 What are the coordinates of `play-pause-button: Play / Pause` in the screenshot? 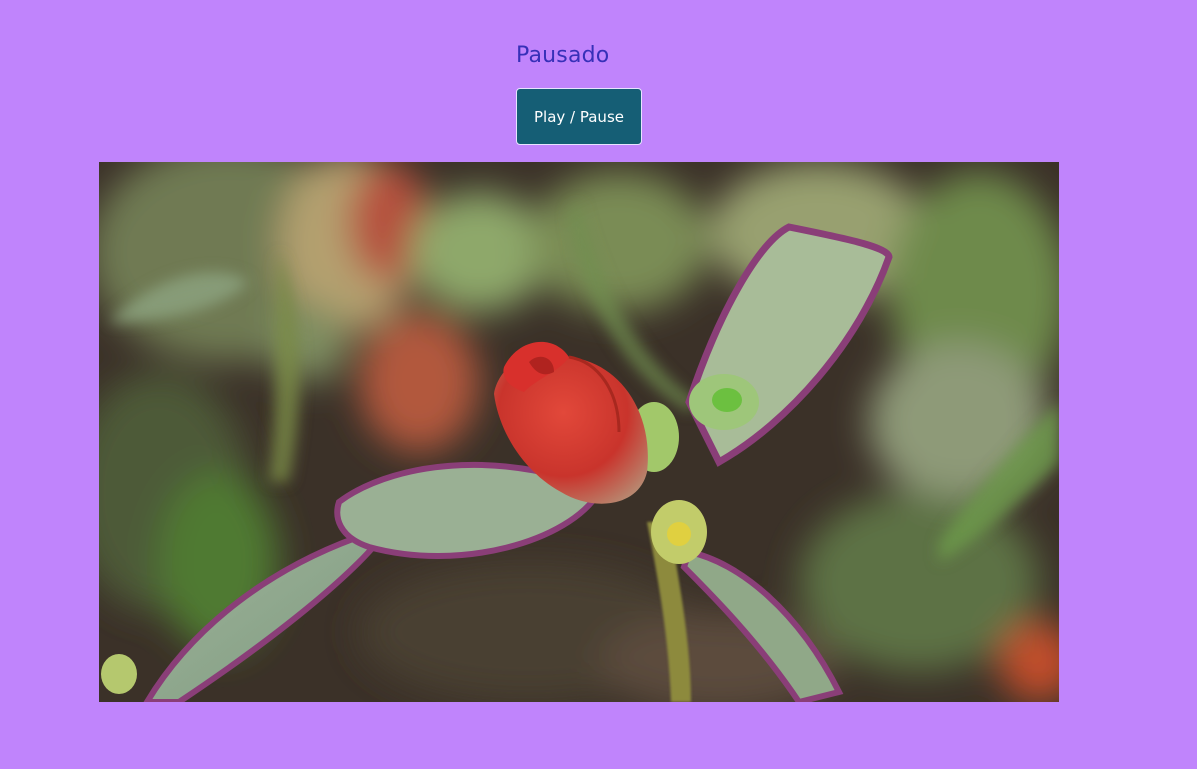 It's located at (579, 116).